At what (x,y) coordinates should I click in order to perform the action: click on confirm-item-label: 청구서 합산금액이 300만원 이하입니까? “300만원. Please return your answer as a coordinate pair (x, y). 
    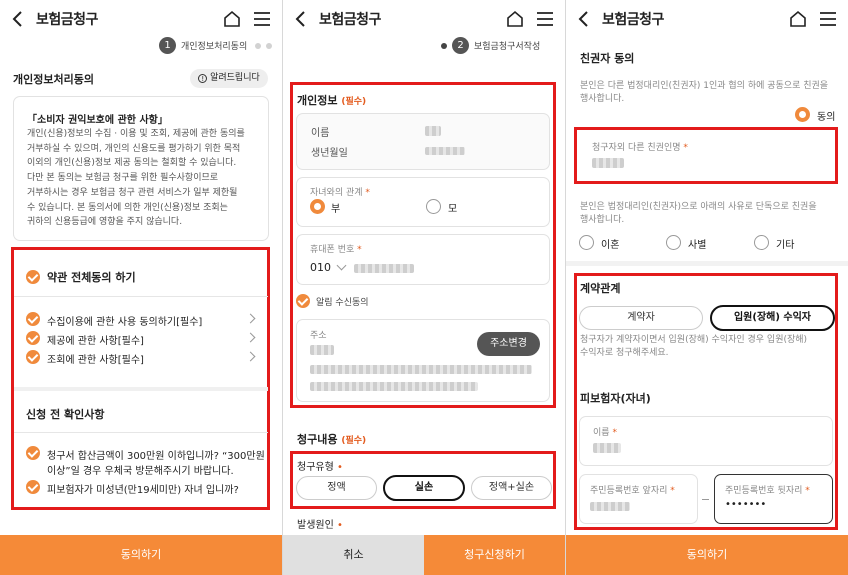
    Looking at the image, I should click on (156, 456).